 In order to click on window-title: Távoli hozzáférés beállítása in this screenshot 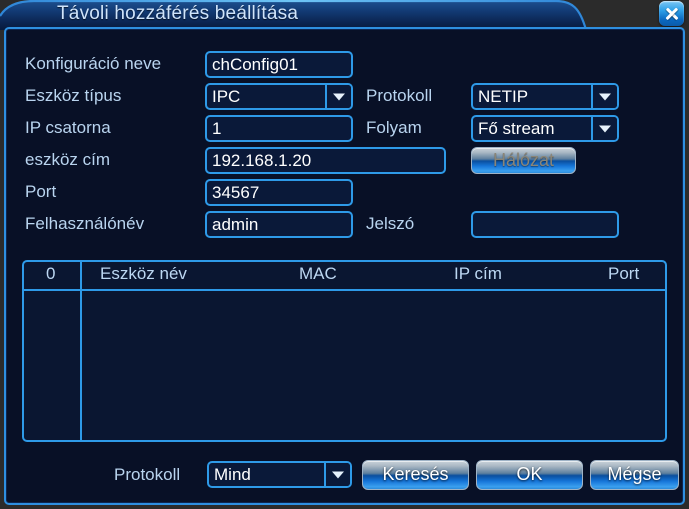, I will do `click(178, 13)`.